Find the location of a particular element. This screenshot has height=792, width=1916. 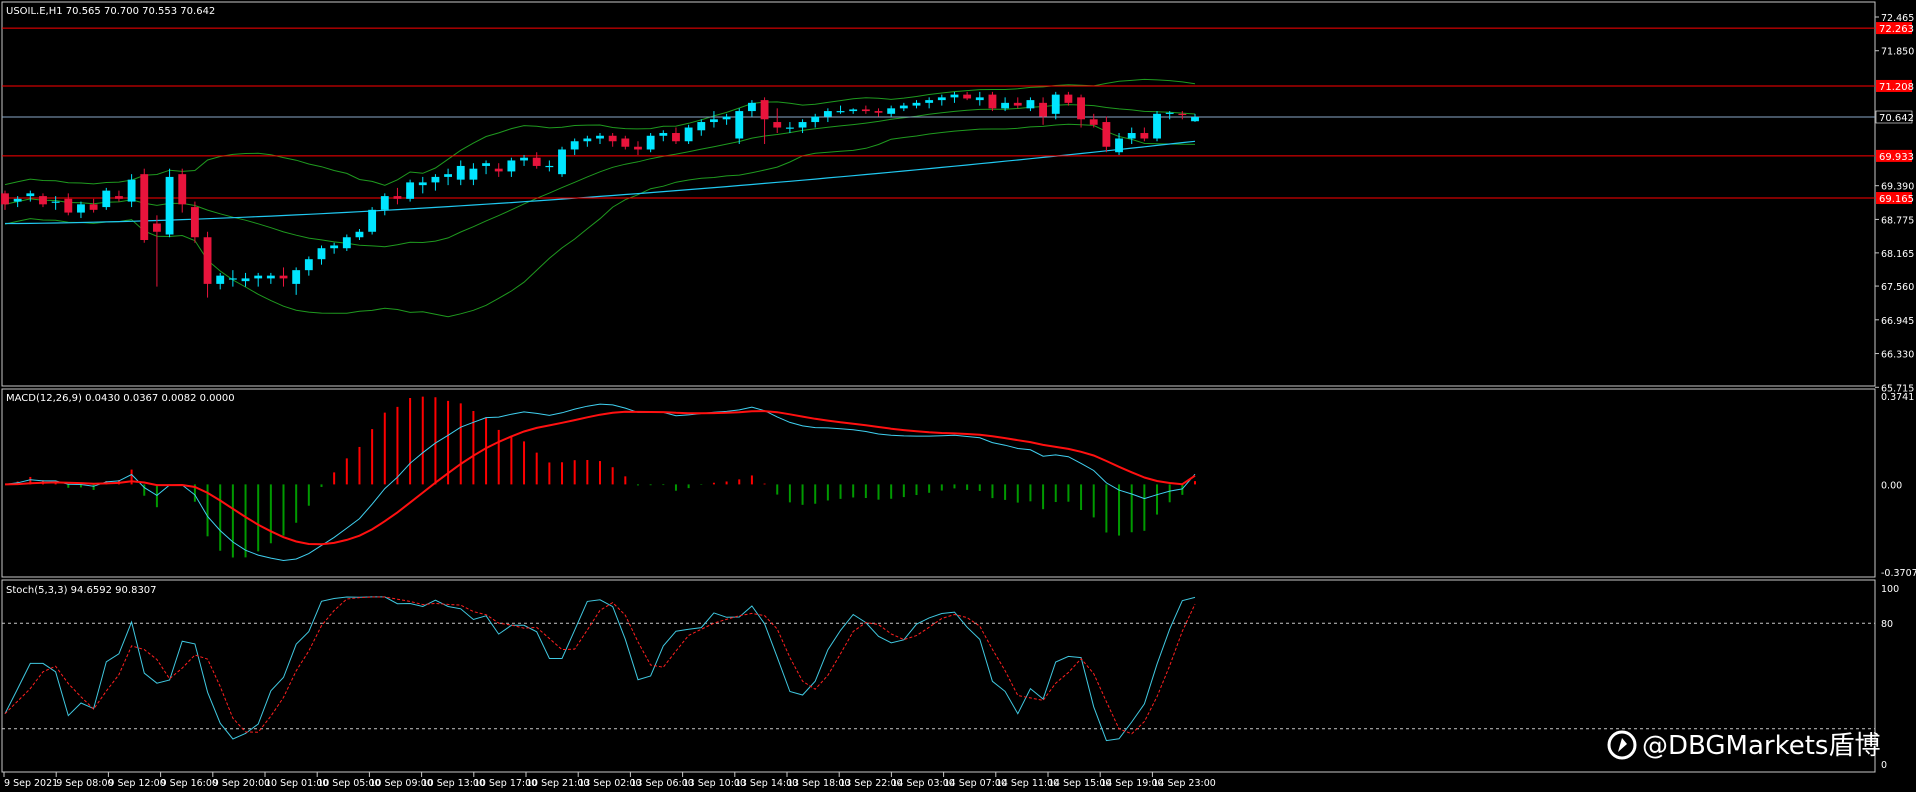

macd-tick-label: 0.00 is located at coordinates (1891, 485).